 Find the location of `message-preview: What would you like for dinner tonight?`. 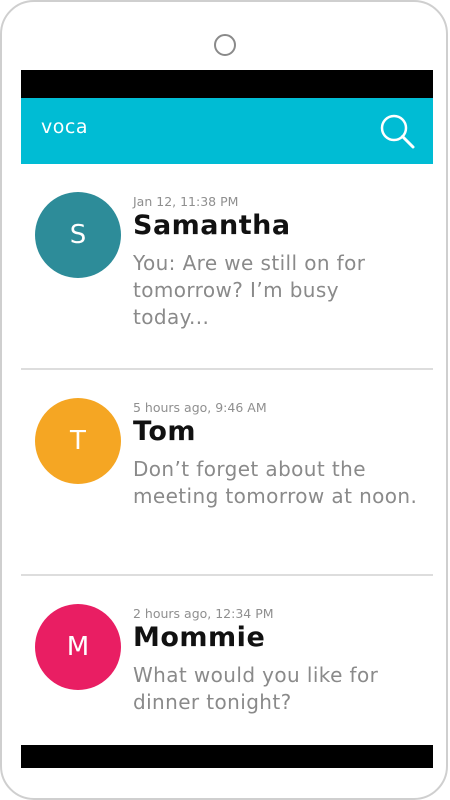

message-preview: What would you like for dinner tonight? is located at coordinates (256, 688).